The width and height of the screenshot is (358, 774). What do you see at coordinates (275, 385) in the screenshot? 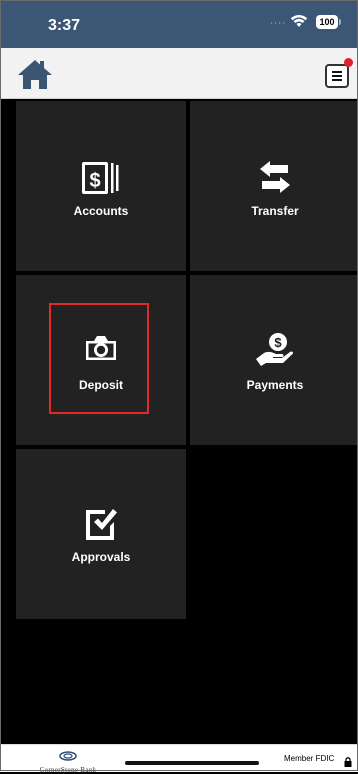
I see `tile-label: Payments` at bounding box center [275, 385].